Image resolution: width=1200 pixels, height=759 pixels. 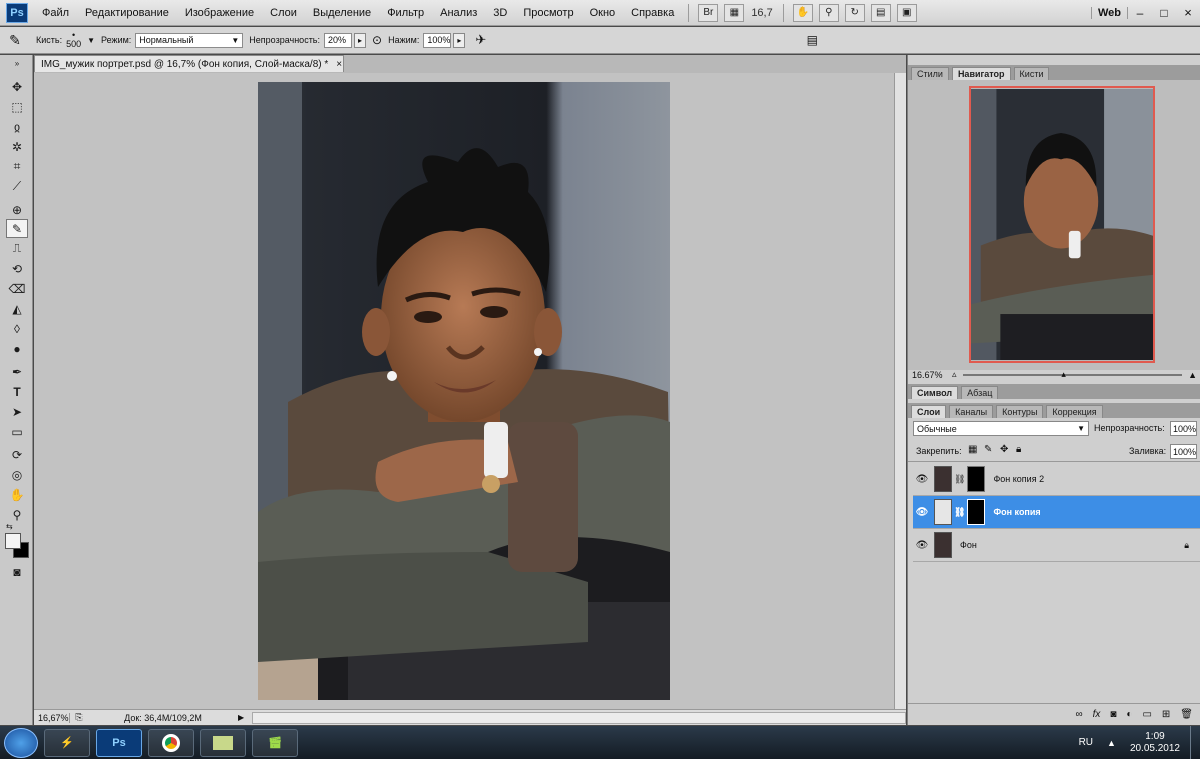 I want to click on menu-layers: Слои, so click(x=283, y=13).